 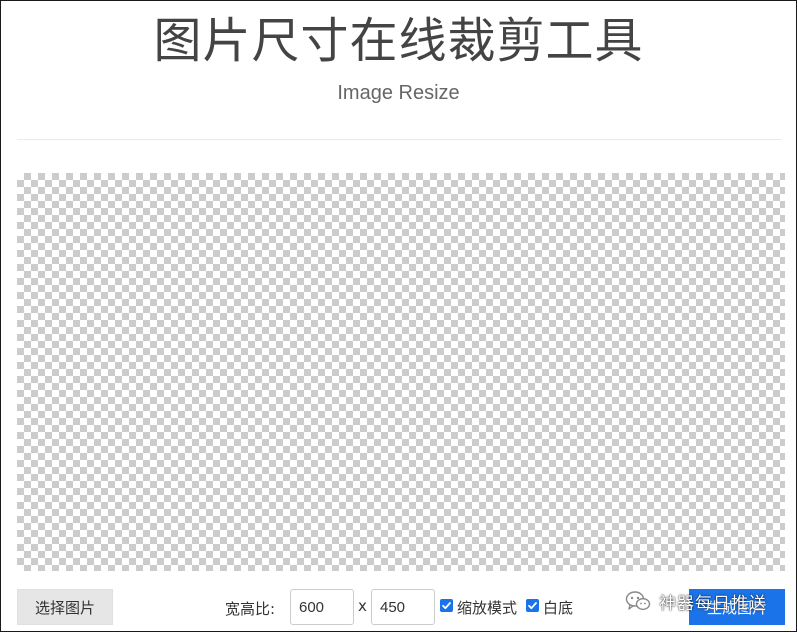 I want to click on white-background-checkbox, so click(x=532, y=605).